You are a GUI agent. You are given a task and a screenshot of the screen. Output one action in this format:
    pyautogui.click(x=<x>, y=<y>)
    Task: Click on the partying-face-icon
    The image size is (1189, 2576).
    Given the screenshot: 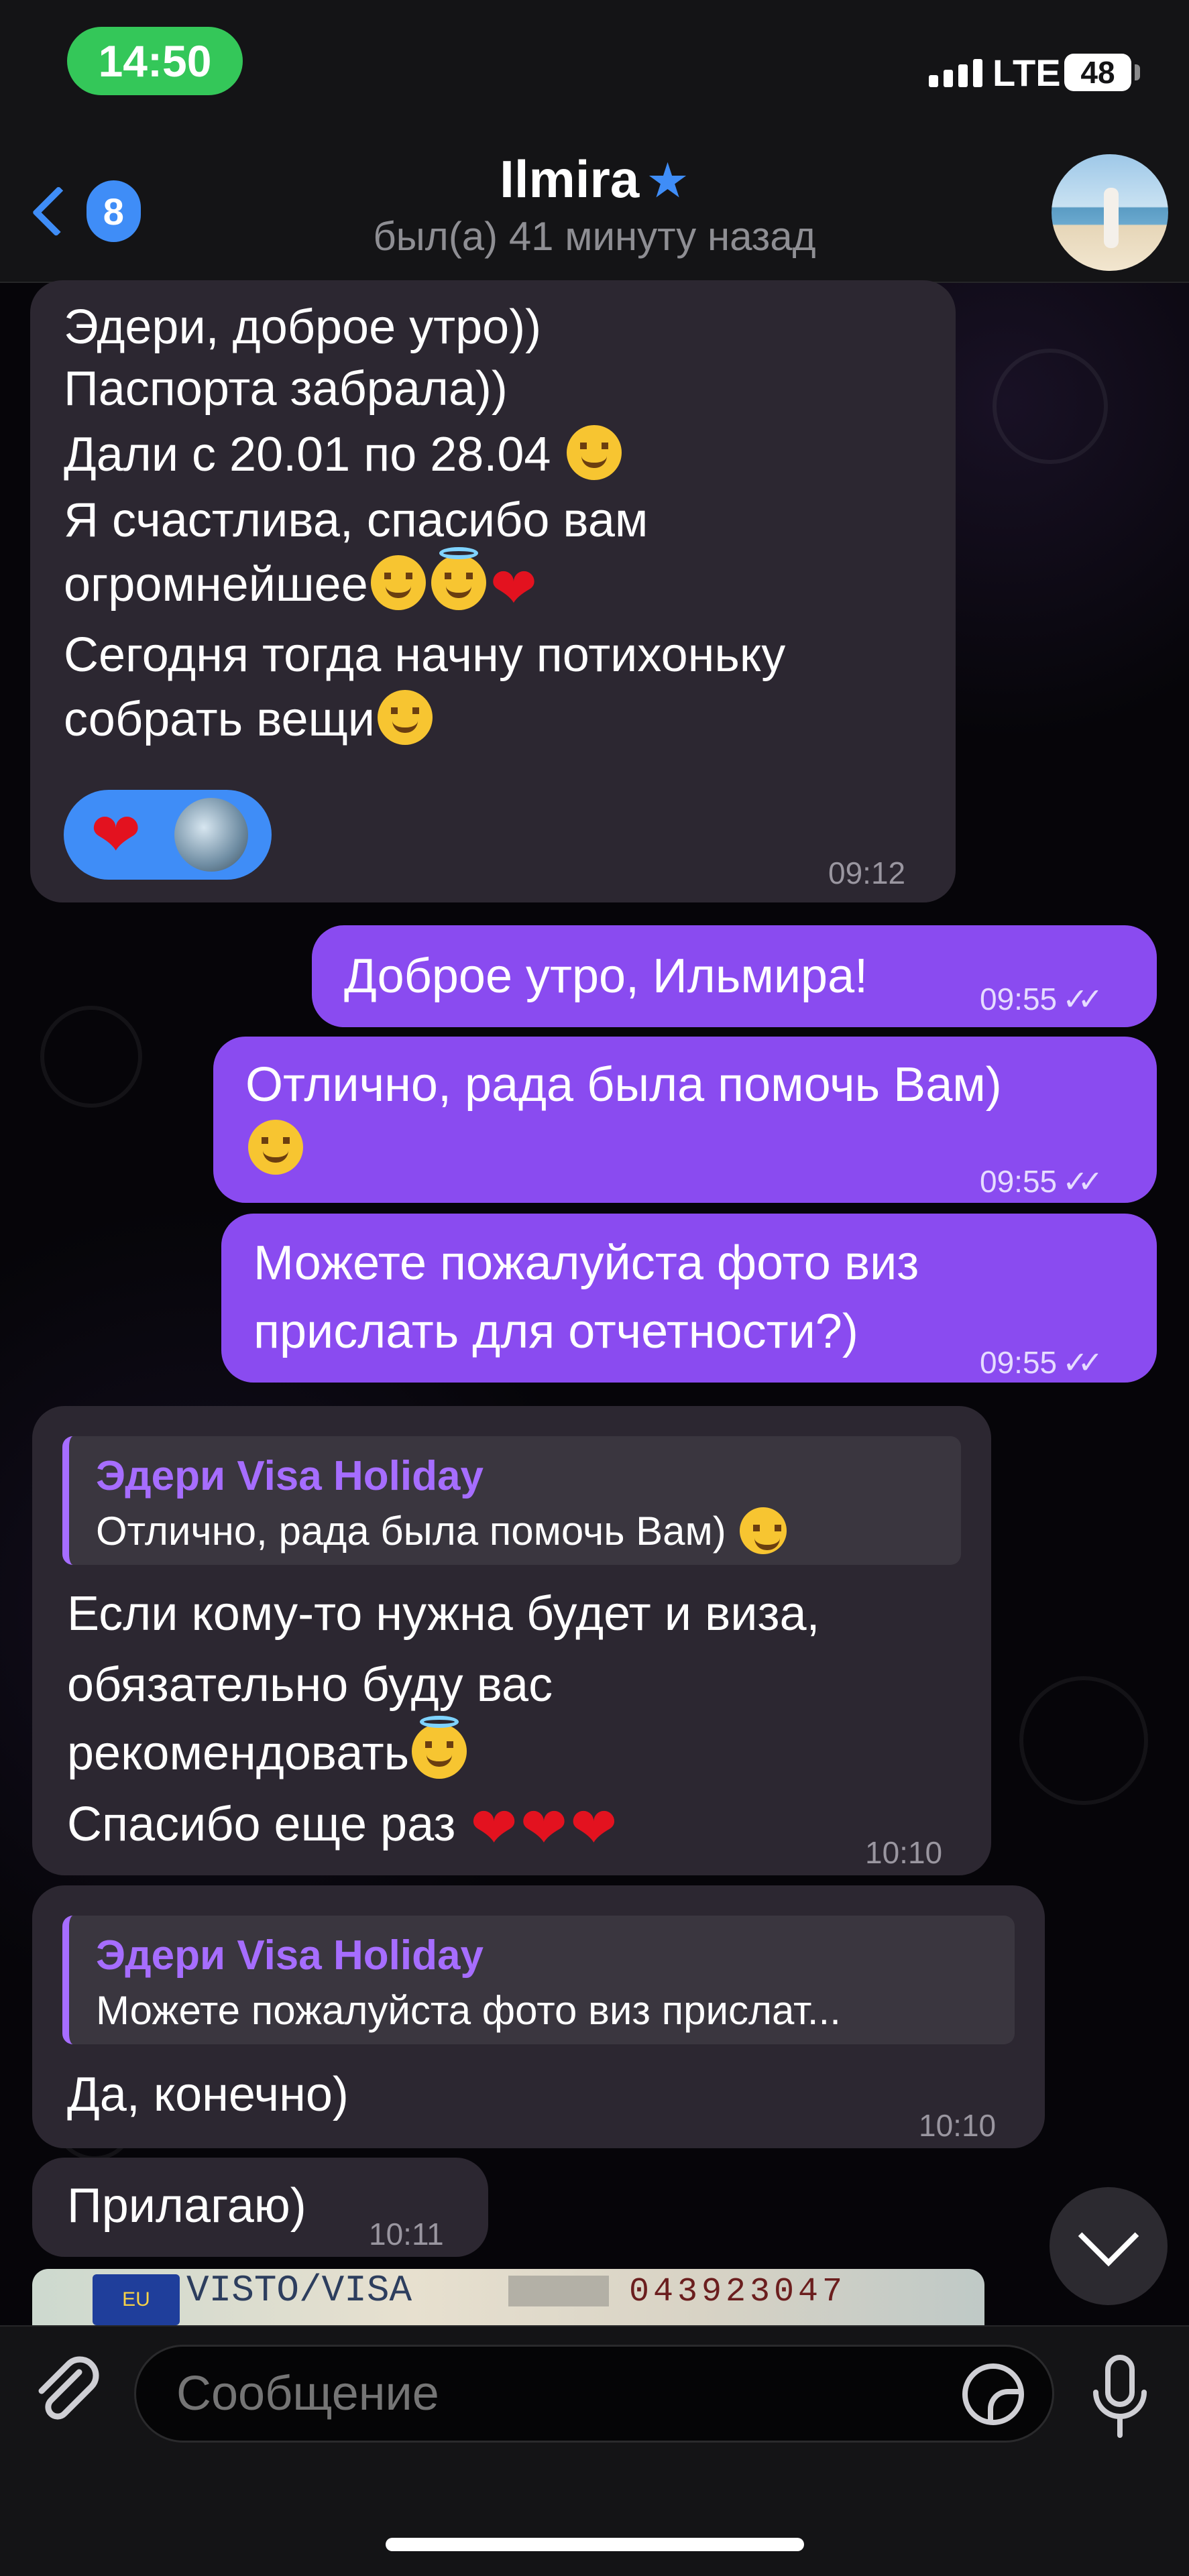 What is the action you would take?
    pyautogui.click(x=594, y=452)
    